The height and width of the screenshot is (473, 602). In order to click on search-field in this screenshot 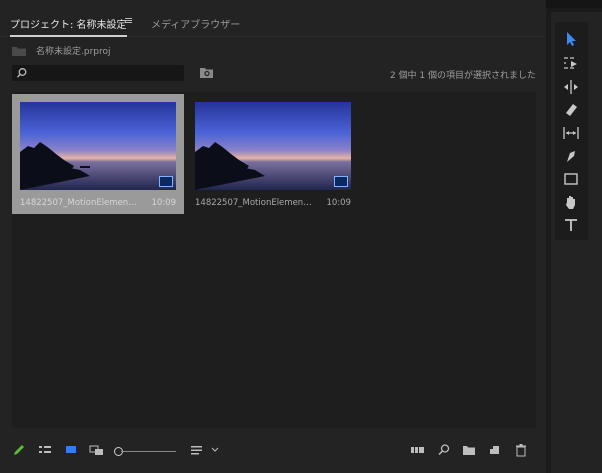, I will do `click(98, 73)`.